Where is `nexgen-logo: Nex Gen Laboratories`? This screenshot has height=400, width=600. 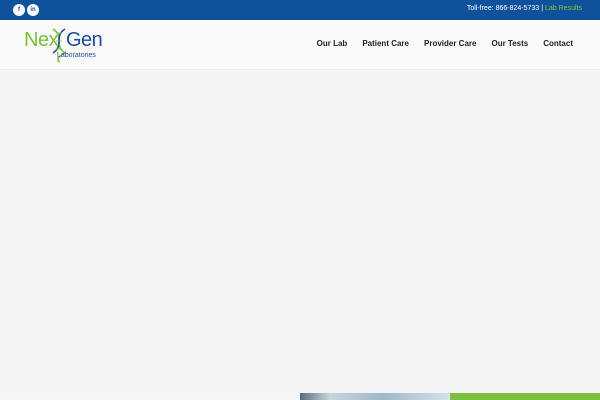 nexgen-logo: Nex Gen Laboratories is located at coordinates (66, 46).